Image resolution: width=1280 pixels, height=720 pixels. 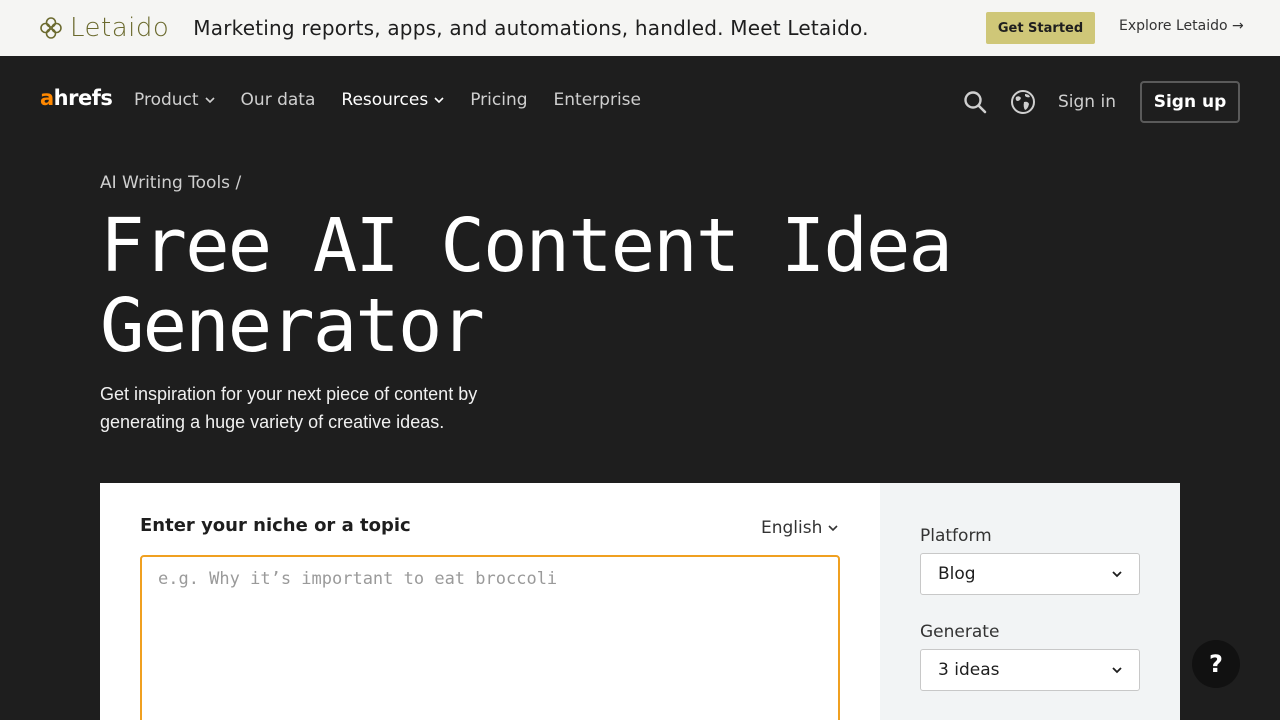 What do you see at coordinates (170, 183) in the screenshot?
I see `breadcrumb: AI Writing Tools /` at bounding box center [170, 183].